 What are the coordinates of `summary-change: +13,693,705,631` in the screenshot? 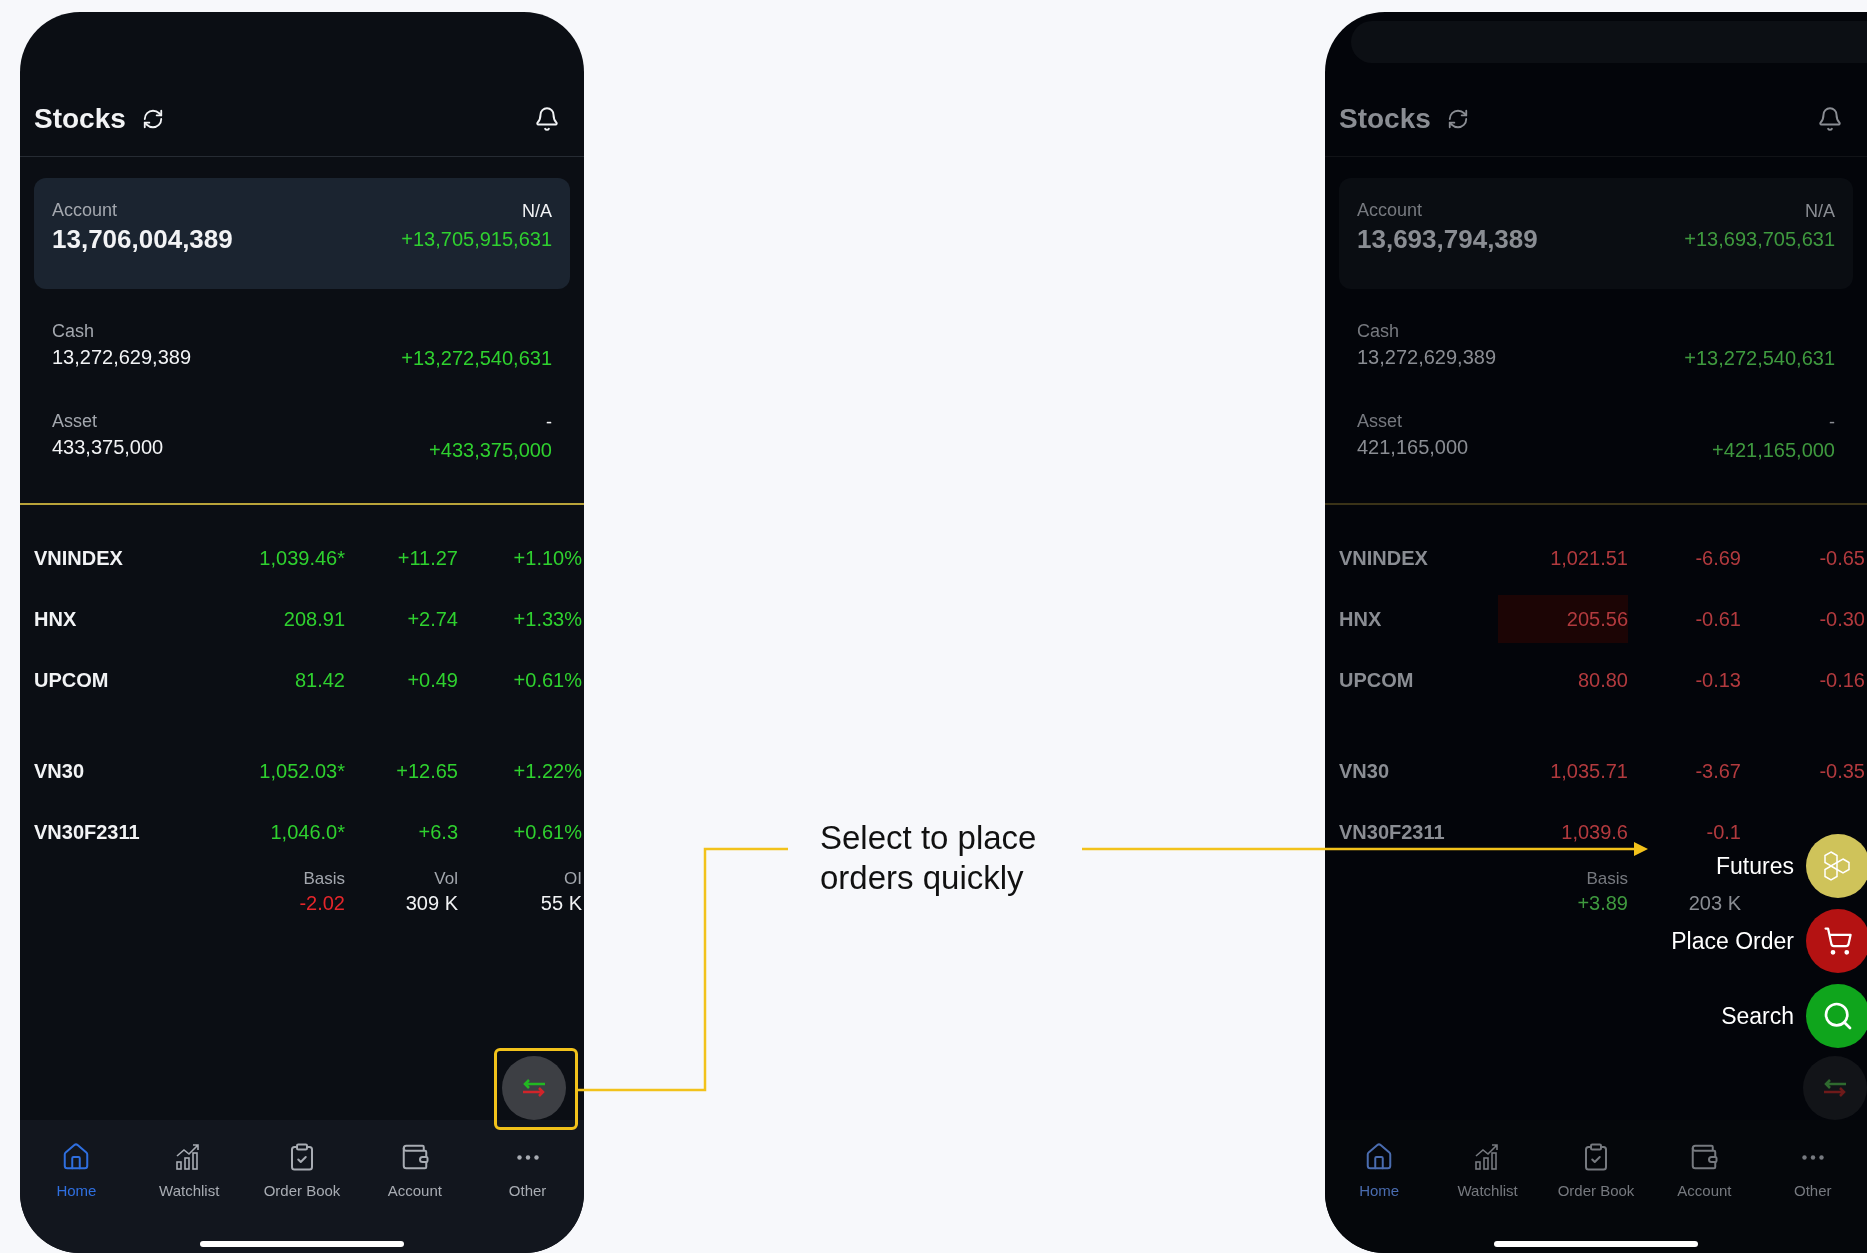 It's located at (1759, 239).